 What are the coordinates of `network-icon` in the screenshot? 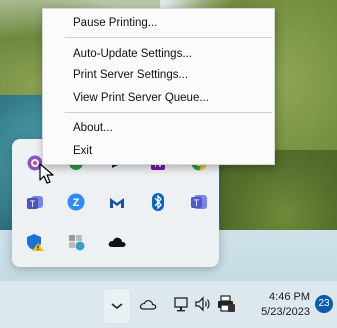 It's located at (181, 304).